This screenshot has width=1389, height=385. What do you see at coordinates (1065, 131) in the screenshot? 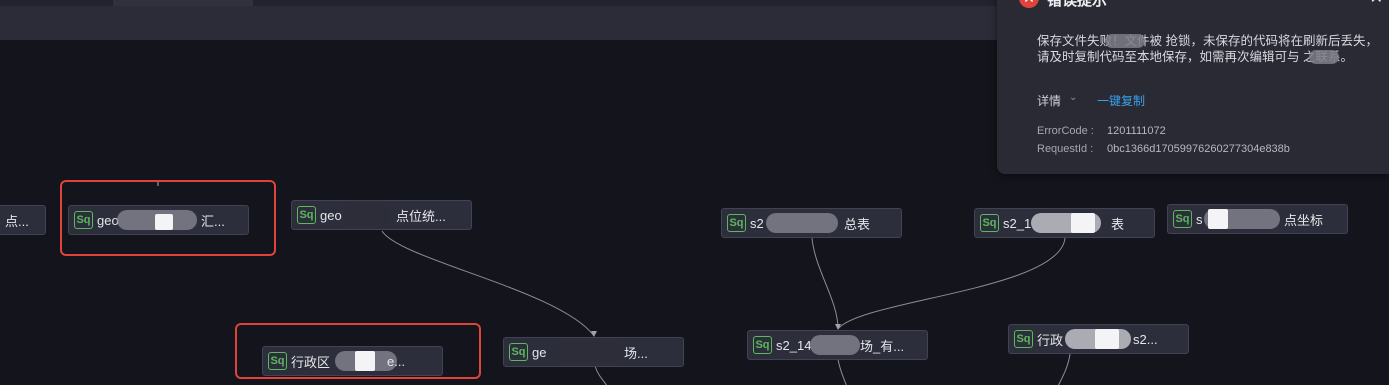
I see `error-code-key: ErrorCode :` at bounding box center [1065, 131].